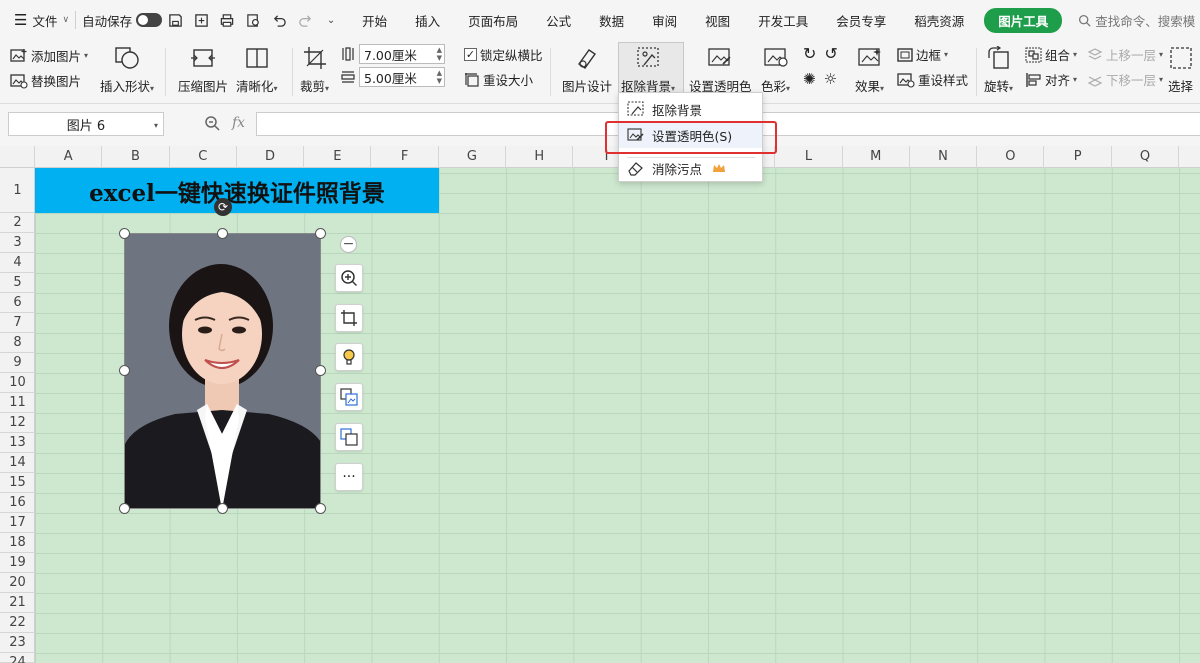 The height and width of the screenshot is (663, 1200). I want to click on column-header-b: B, so click(136, 157).